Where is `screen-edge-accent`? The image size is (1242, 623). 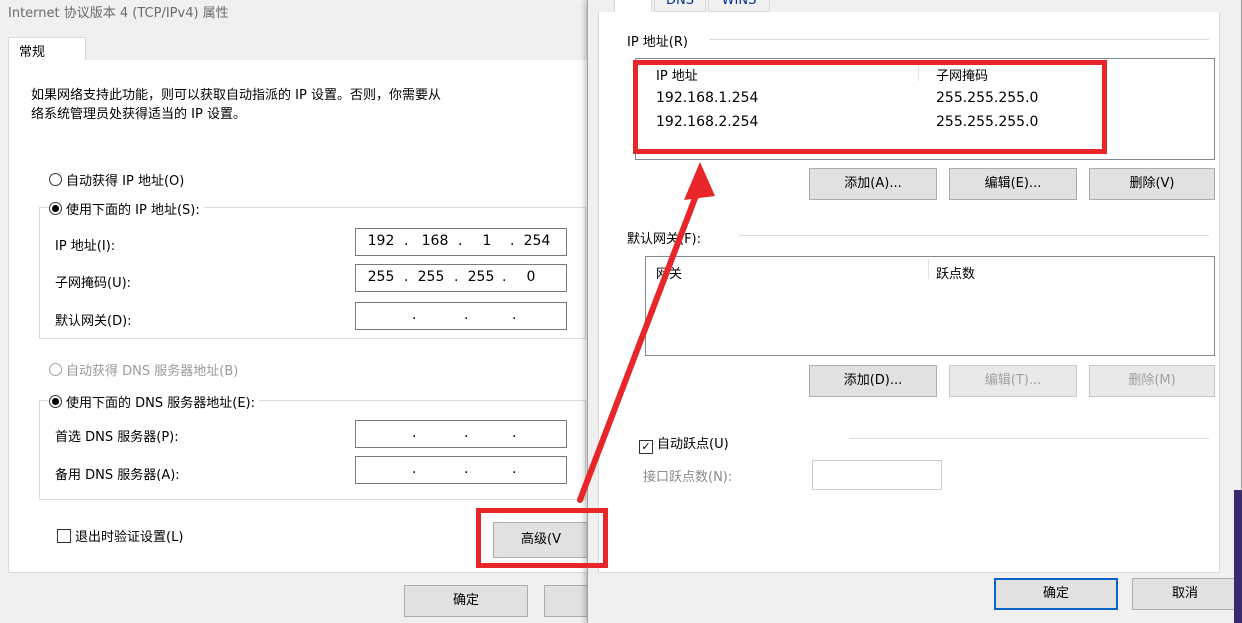
screen-edge-accent is located at coordinates (1238, 556).